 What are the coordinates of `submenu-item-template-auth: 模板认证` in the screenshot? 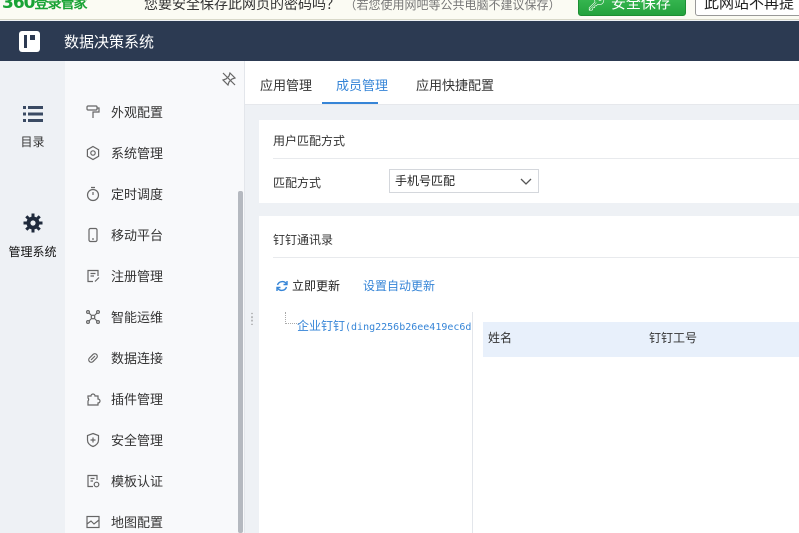 It's located at (152, 480).